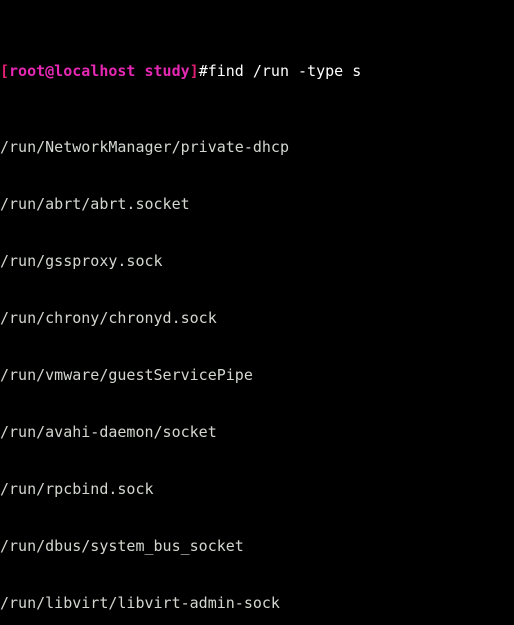 Image resolution: width=514 pixels, height=625 pixels. Describe the element at coordinates (77, 489) in the screenshot. I see `output-line: /run/rpcbind.sock` at that location.